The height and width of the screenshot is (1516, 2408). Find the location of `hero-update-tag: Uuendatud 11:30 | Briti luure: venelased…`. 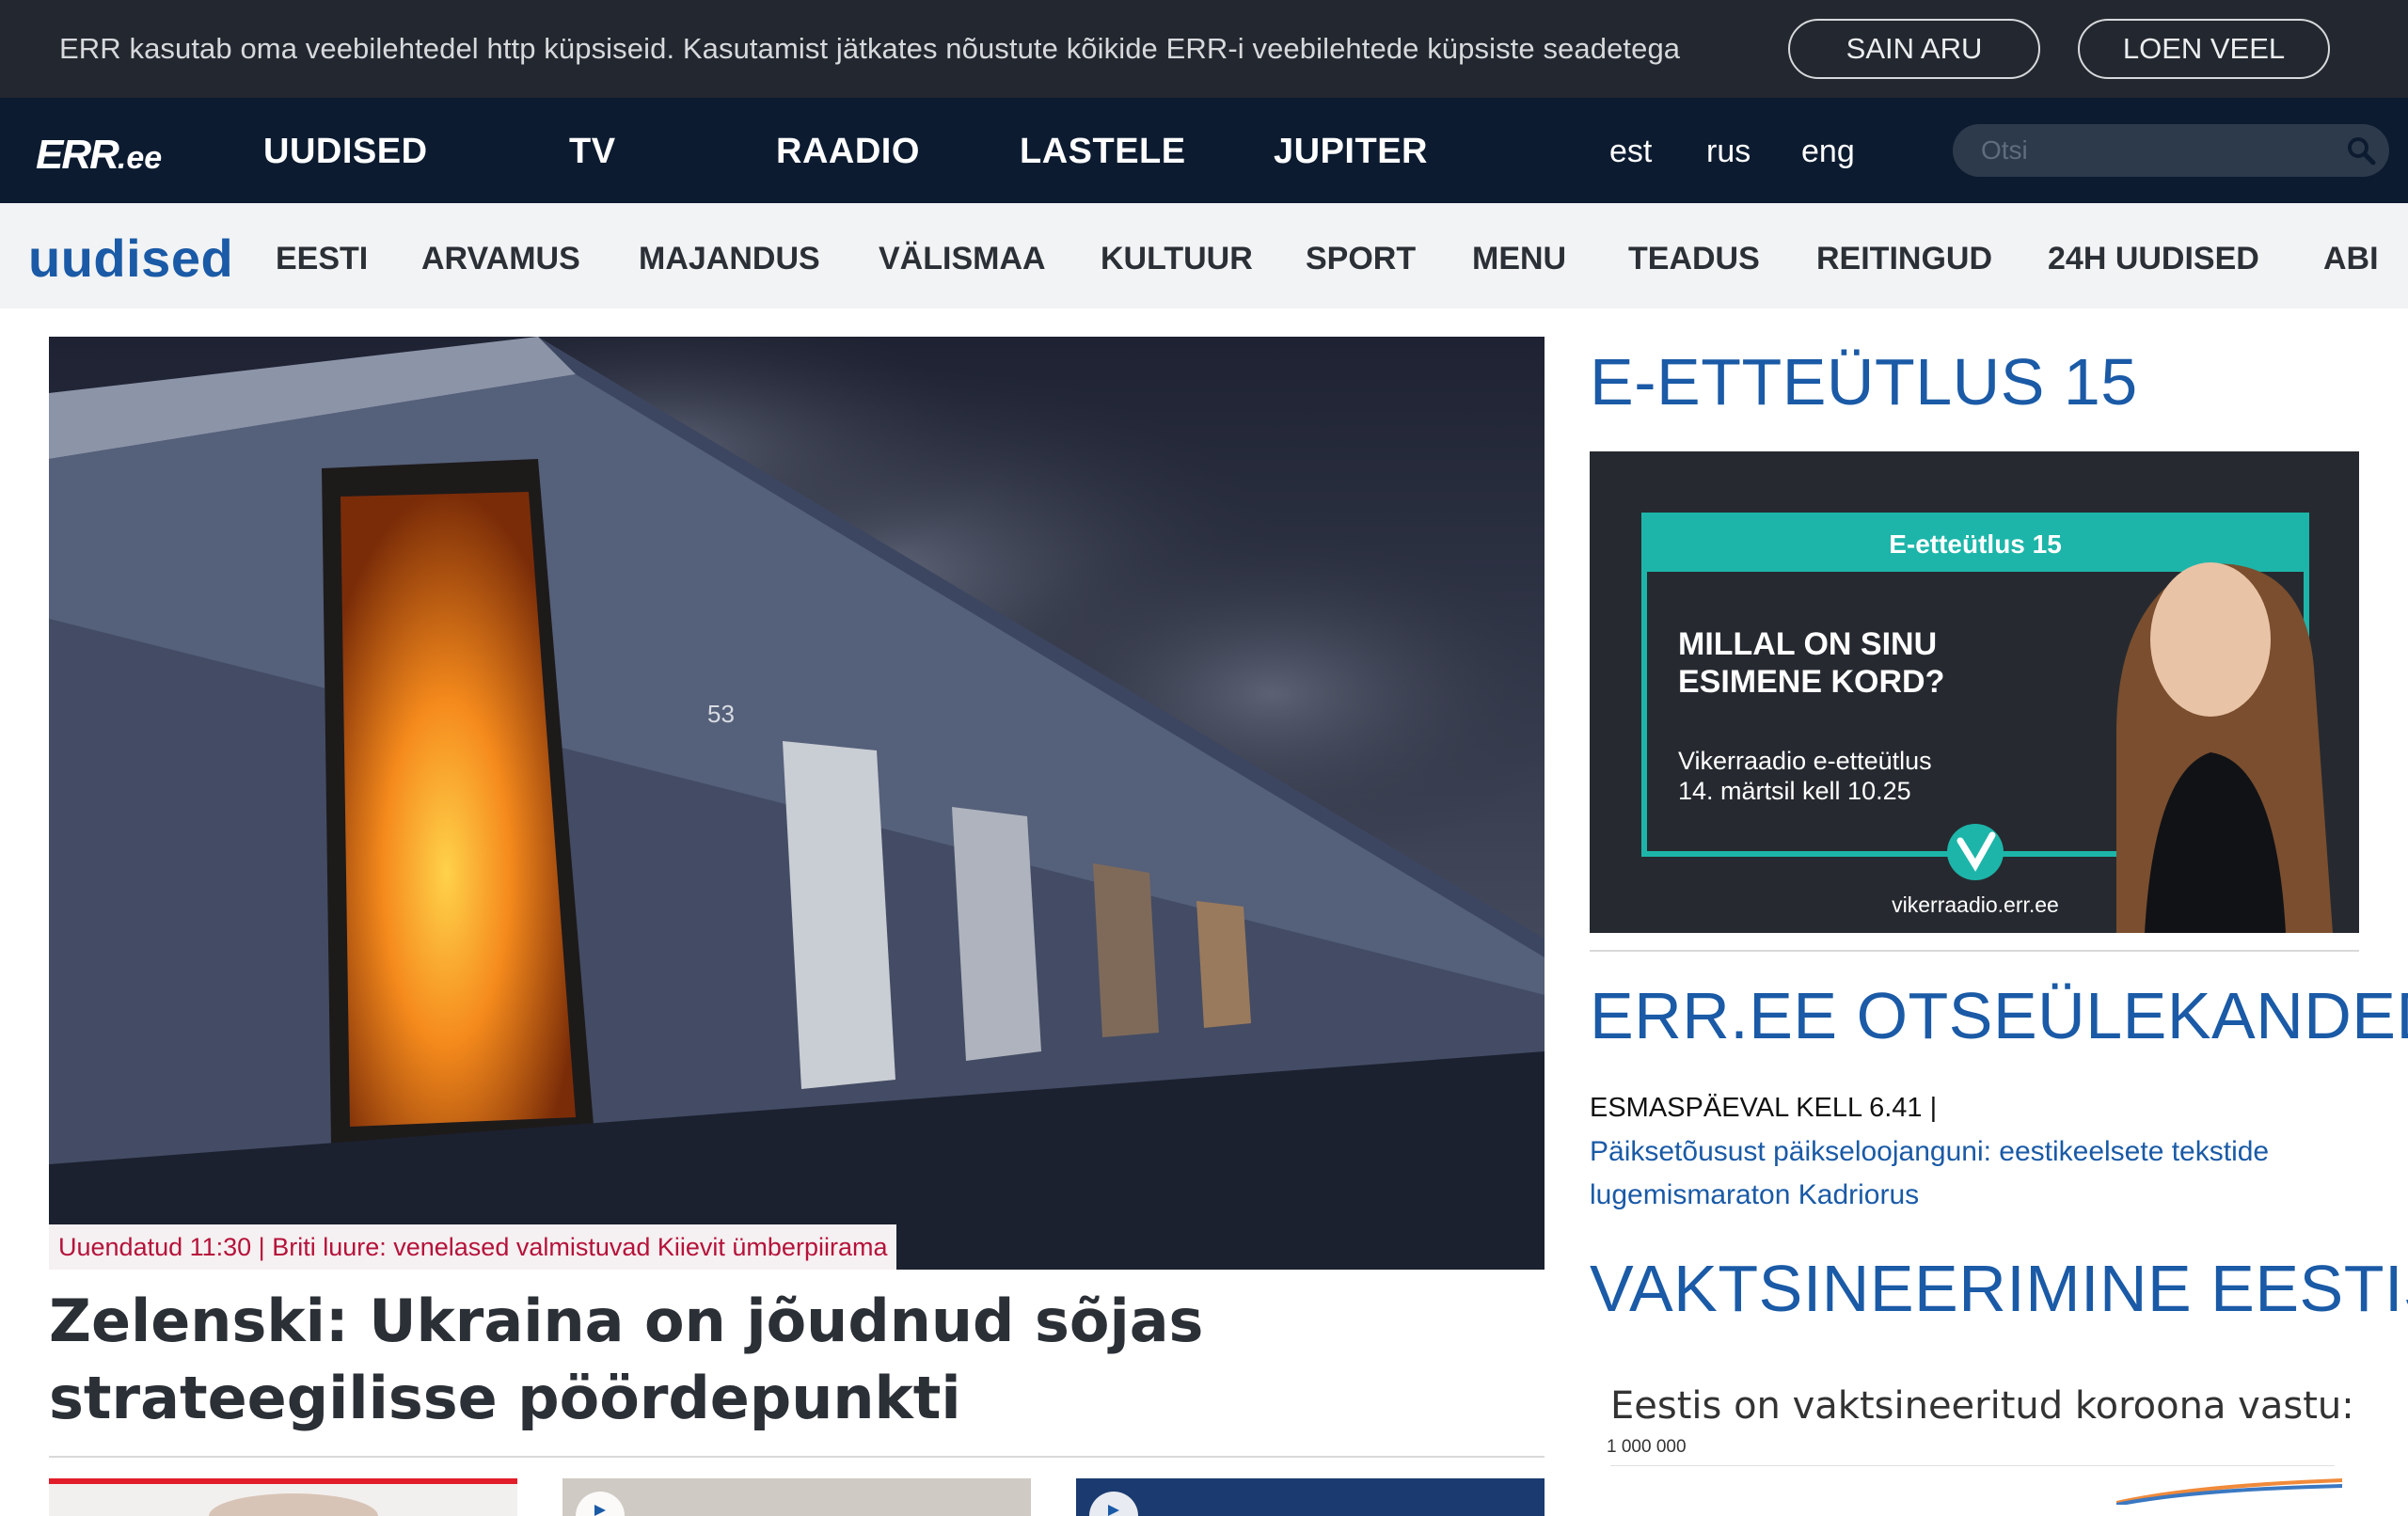

hero-update-tag: Uuendatud 11:30 | Briti luure: venelased… is located at coordinates (473, 1247).